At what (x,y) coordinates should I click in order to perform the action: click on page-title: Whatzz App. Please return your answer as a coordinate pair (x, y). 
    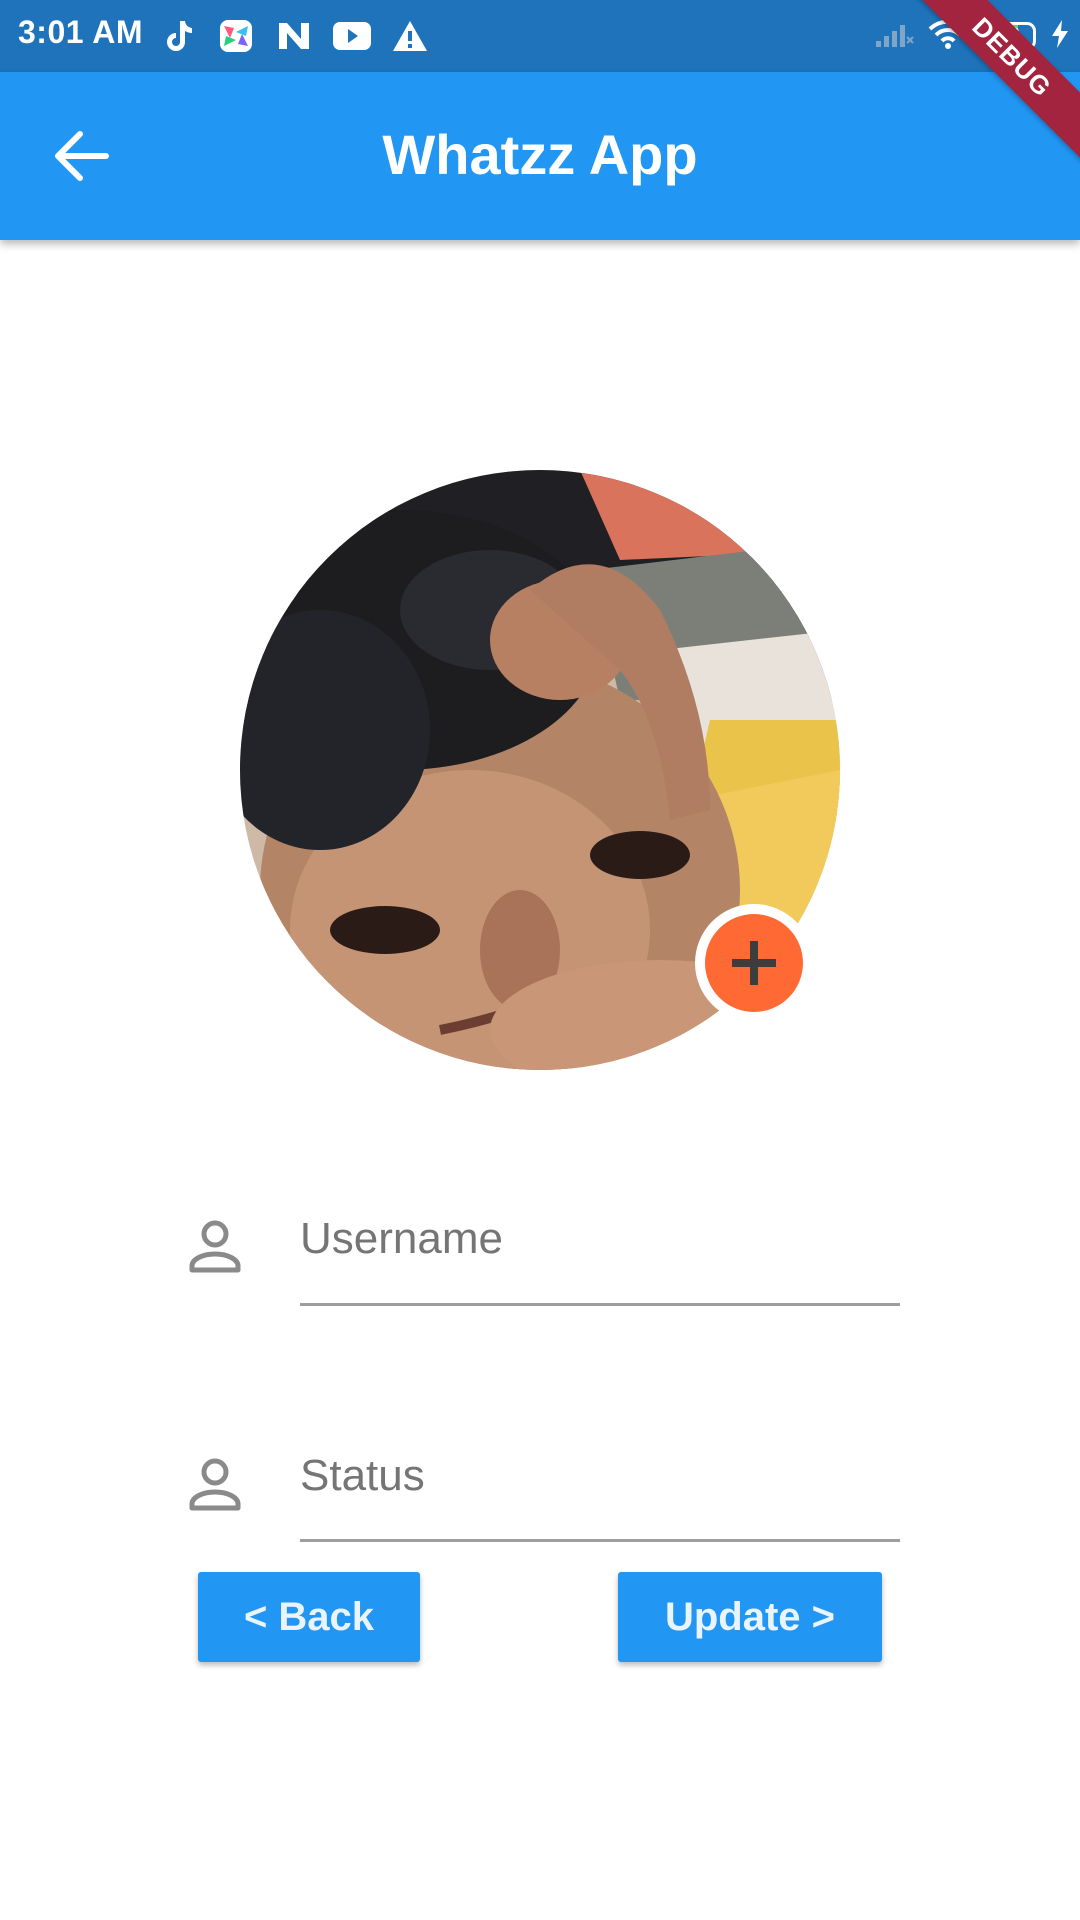
    Looking at the image, I should click on (540, 154).